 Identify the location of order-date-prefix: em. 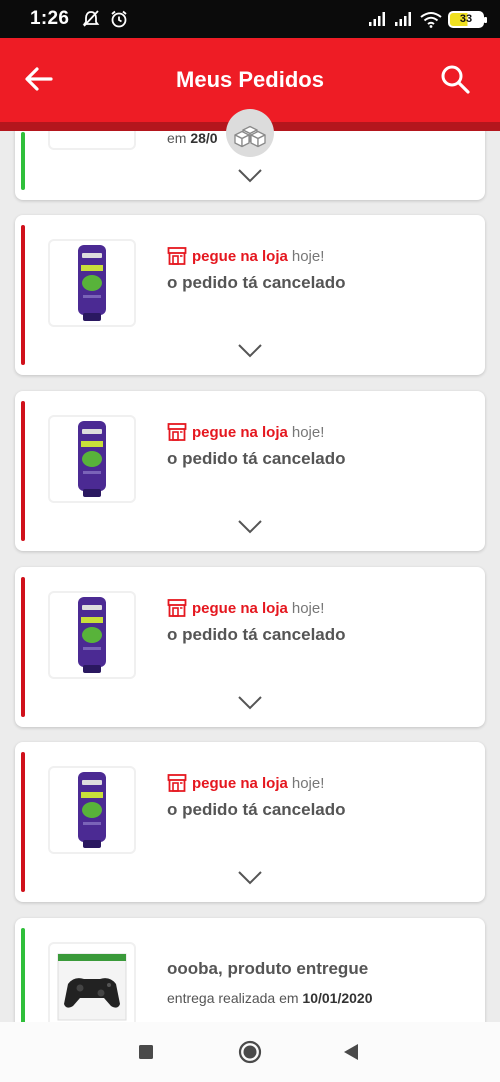
(177, 138).